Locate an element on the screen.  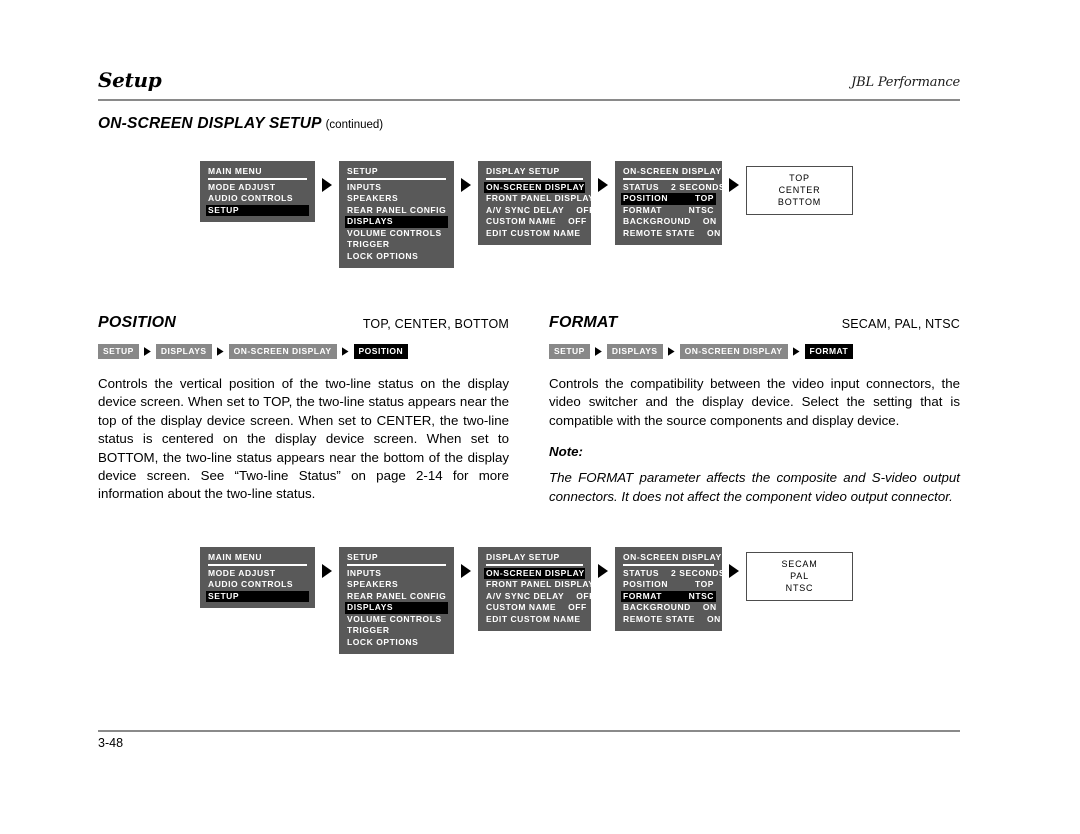
menu-row-selected: POSITION TOP is located at coordinates (668, 199).